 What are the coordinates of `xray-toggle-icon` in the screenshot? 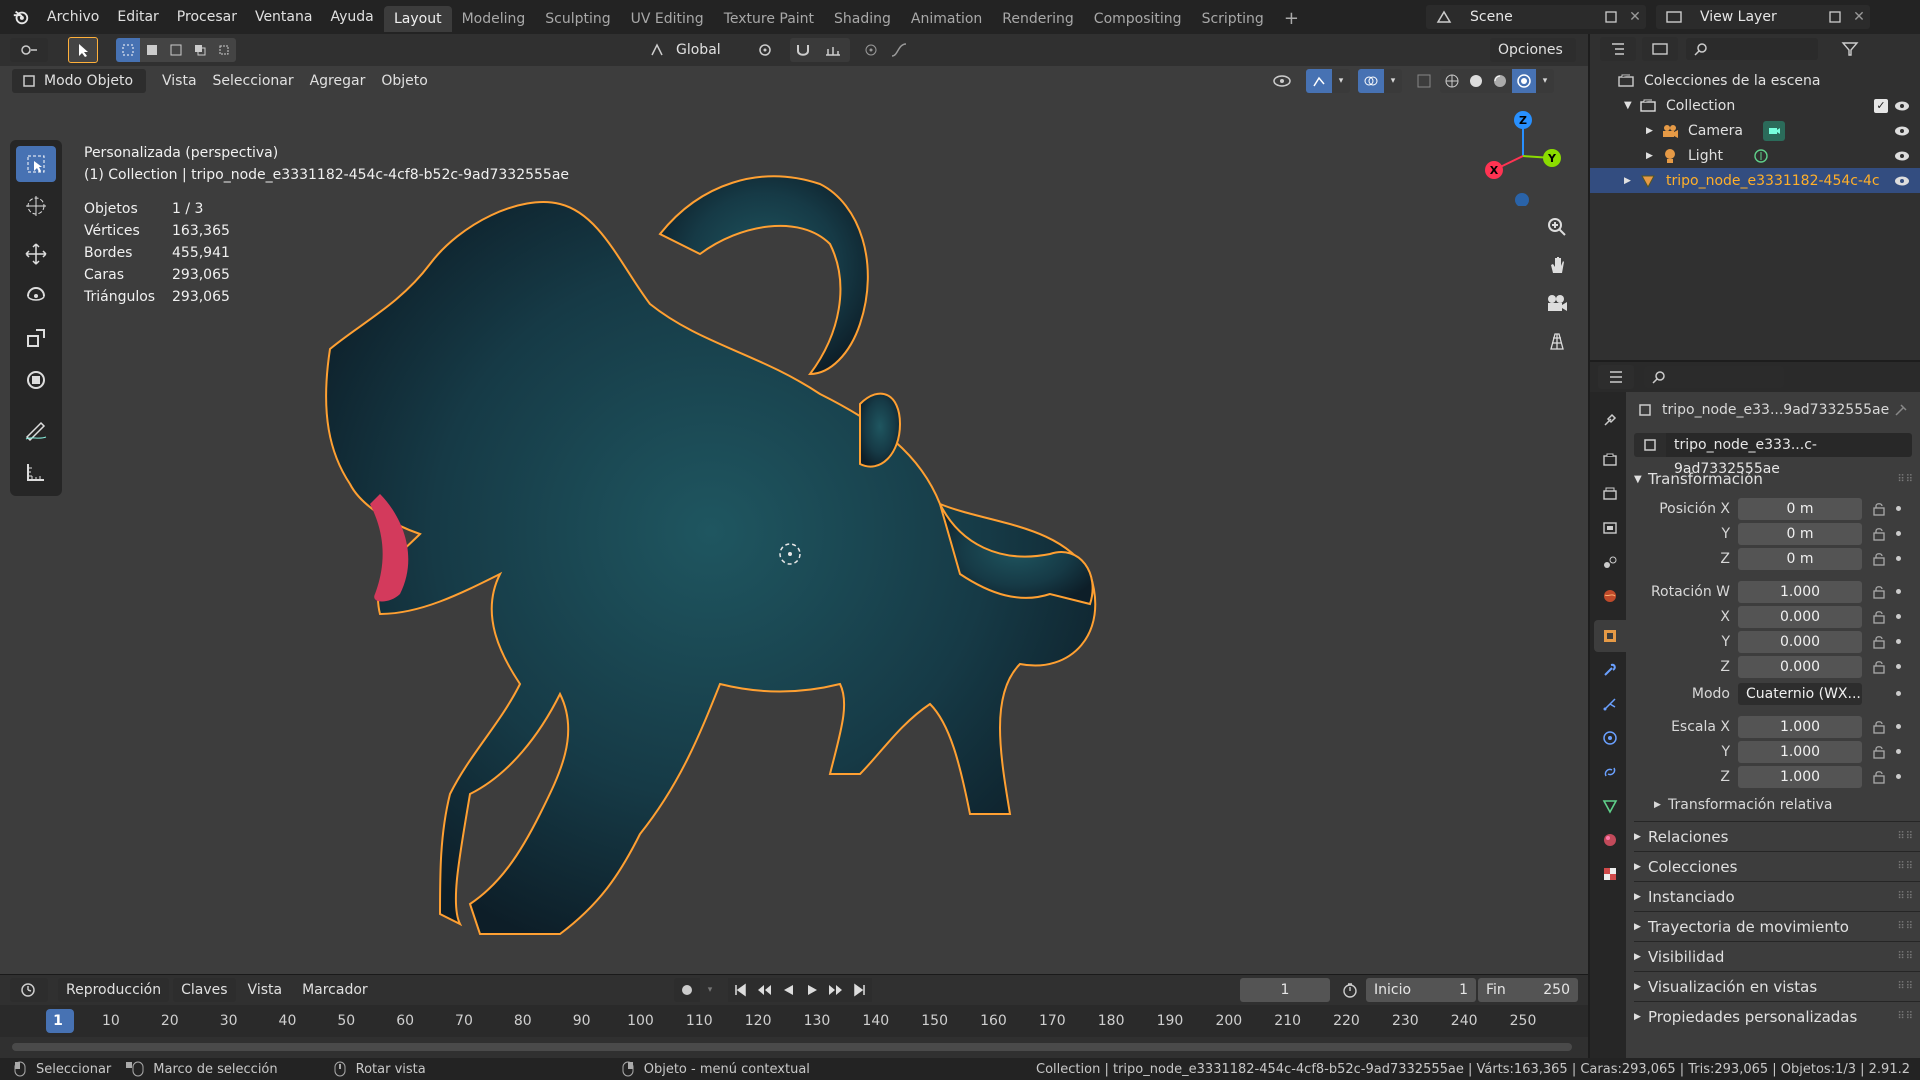 It's located at (1424, 81).